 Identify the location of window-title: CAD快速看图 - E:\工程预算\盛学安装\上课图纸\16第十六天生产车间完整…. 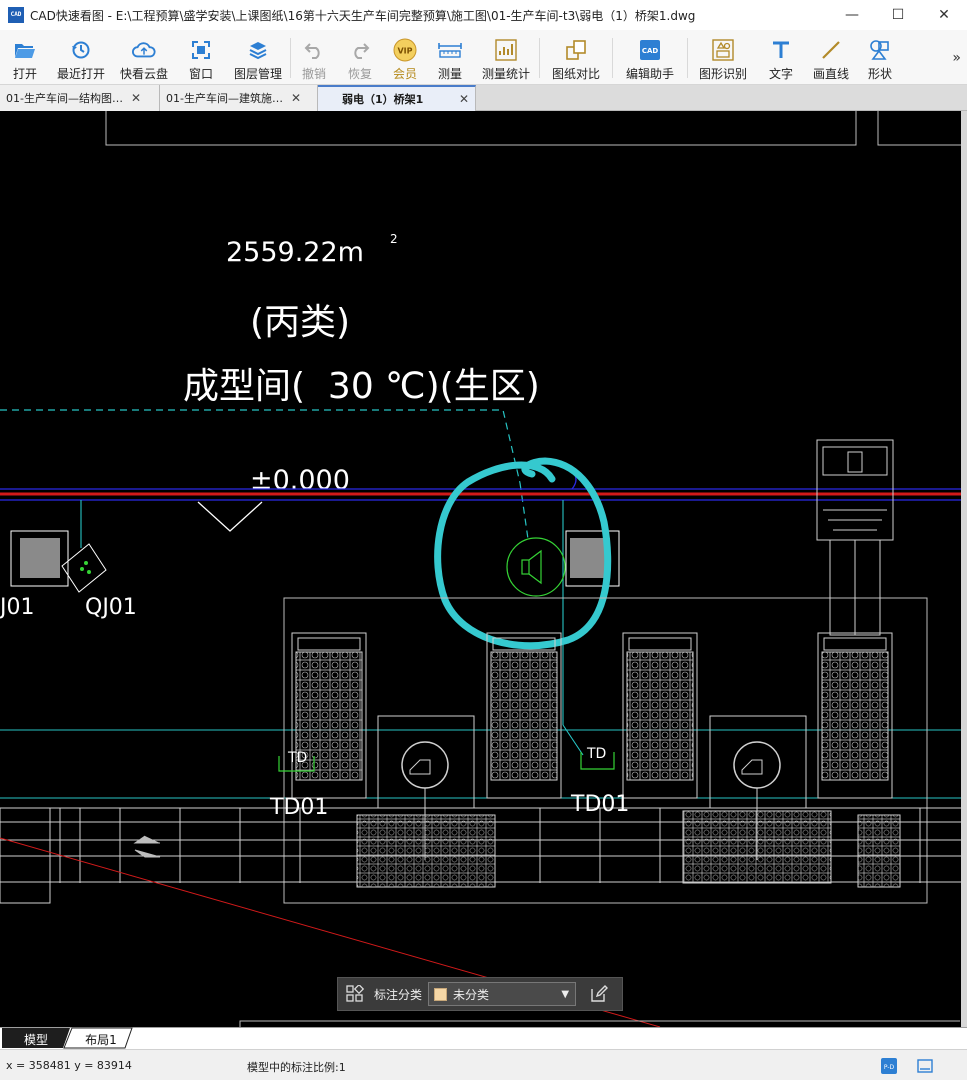
(363, 15).